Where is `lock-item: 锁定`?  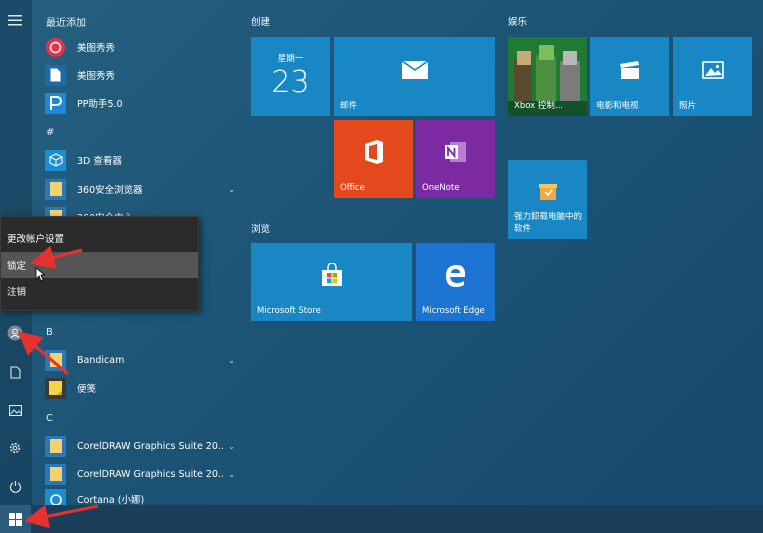
lock-item: 锁定 is located at coordinates (99, 265).